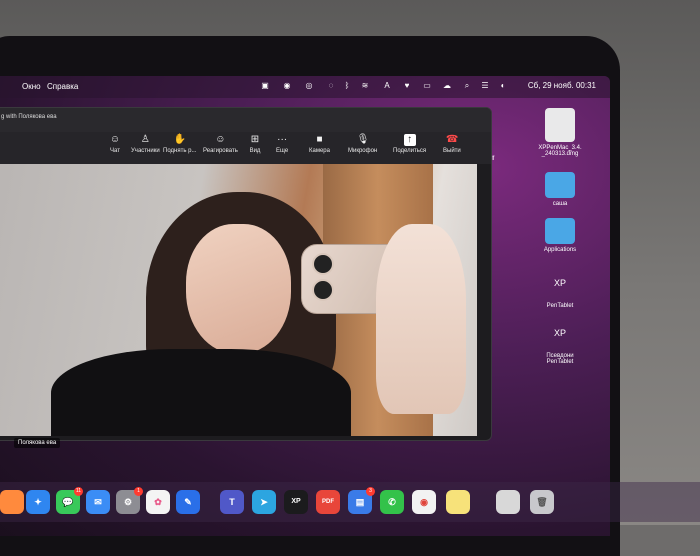 This screenshot has height=556, width=700. What do you see at coordinates (29, 117) in the screenshot?
I see `zoom-window-title: g with Полякова ева` at bounding box center [29, 117].